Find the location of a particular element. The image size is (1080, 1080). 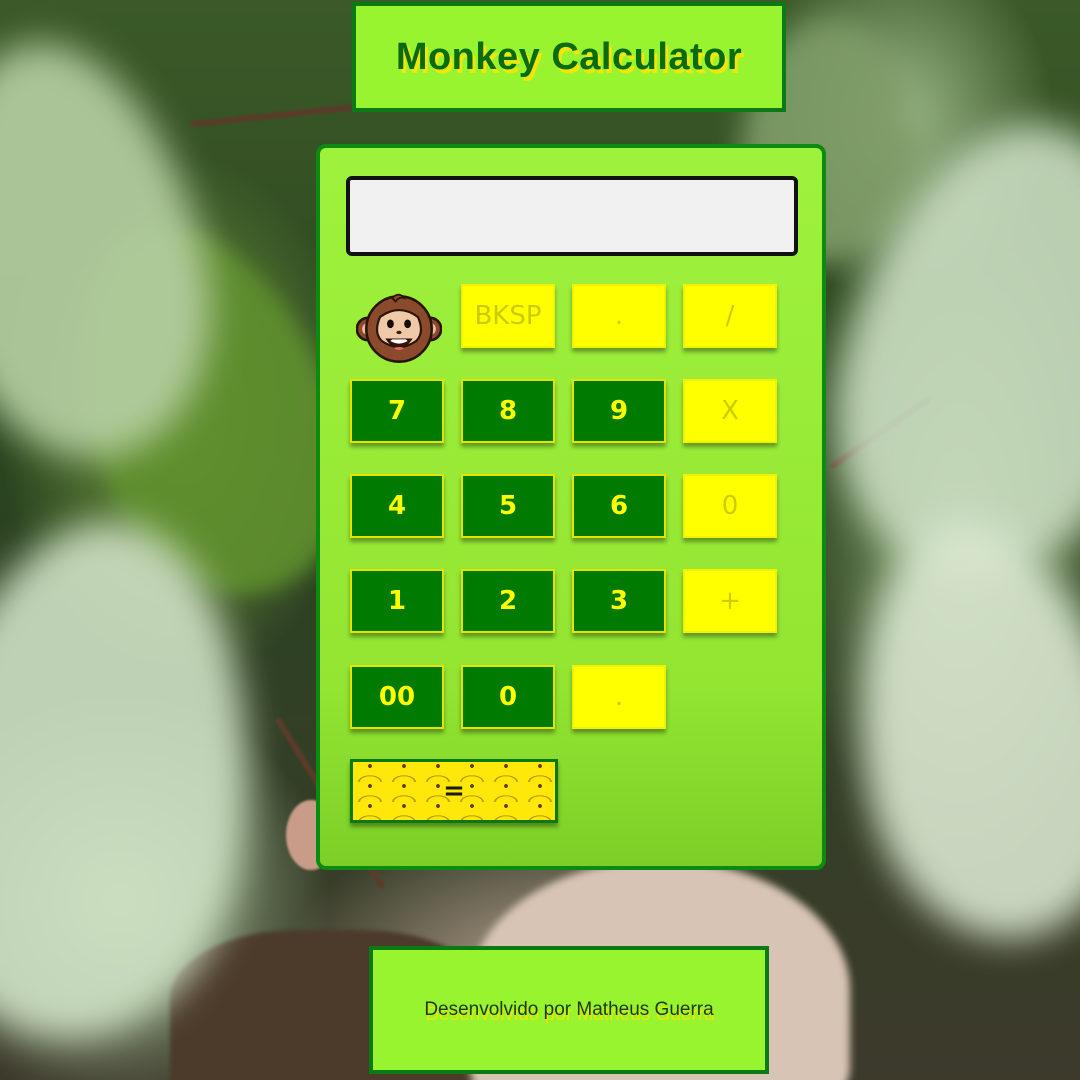

digit-7-button: 7 is located at coordinates (397, 411).